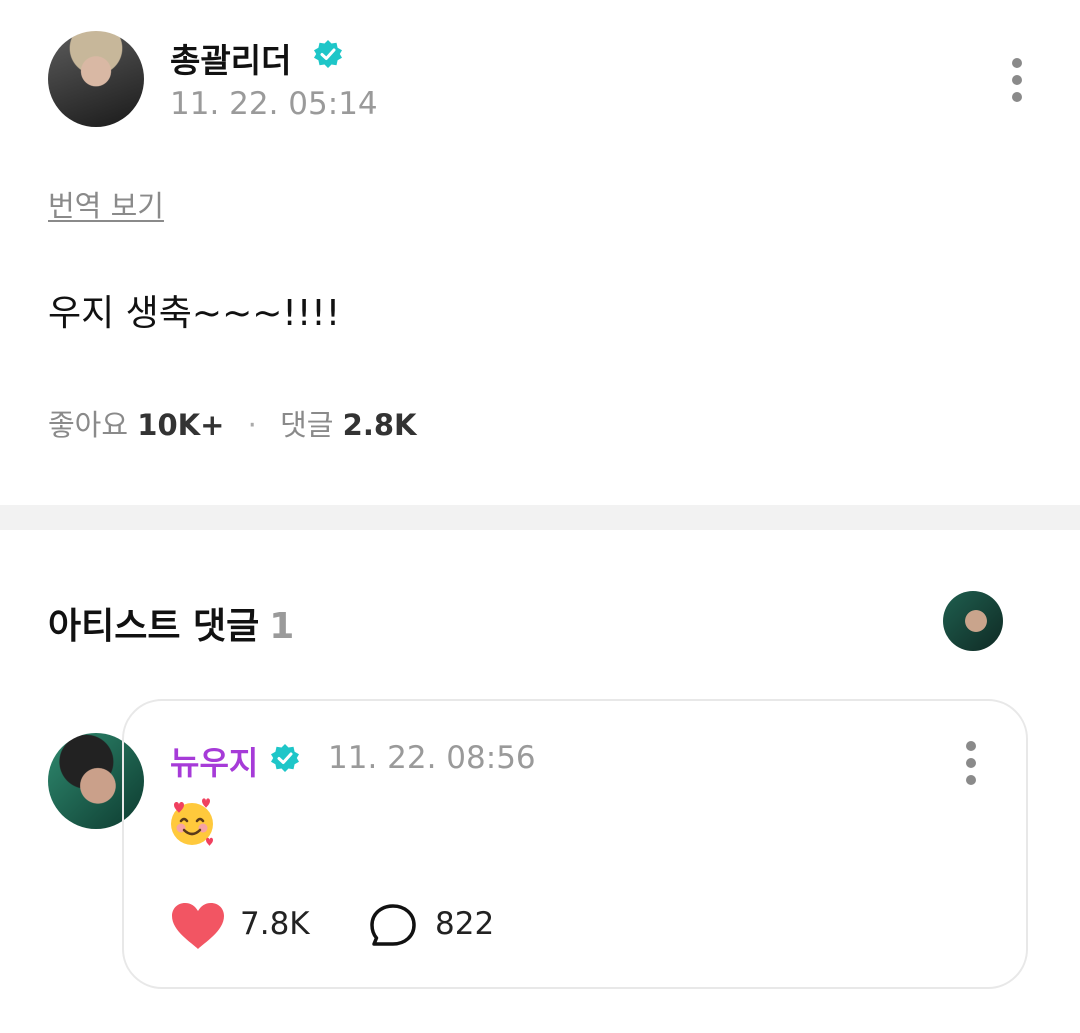 The height and width of the screenshot is (1033, 1080). What do you see at coordinates (1017, 82) in the screenshot?
I see `more-options-icon` at bounding box center [1017, 82].